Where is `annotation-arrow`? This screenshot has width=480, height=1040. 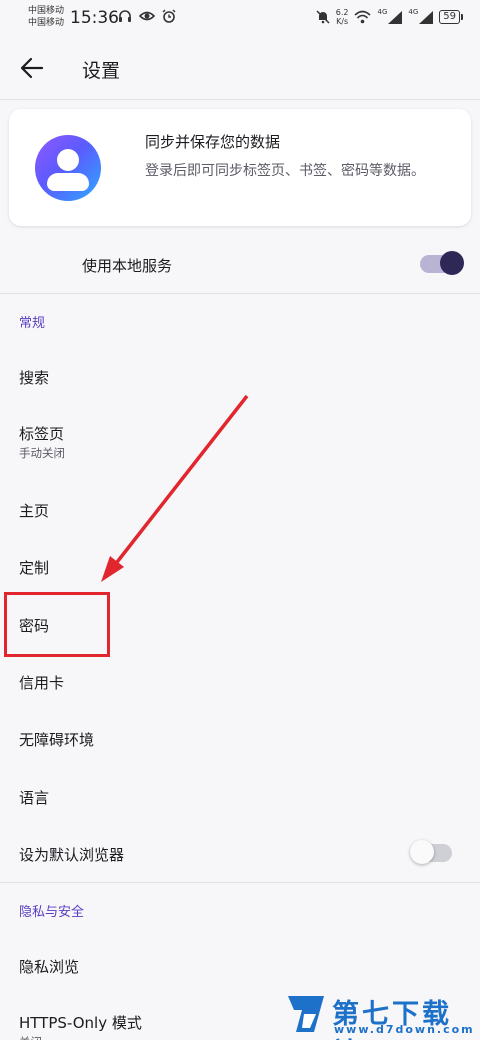
annotation-arrow is located at coordinates (175, 488).